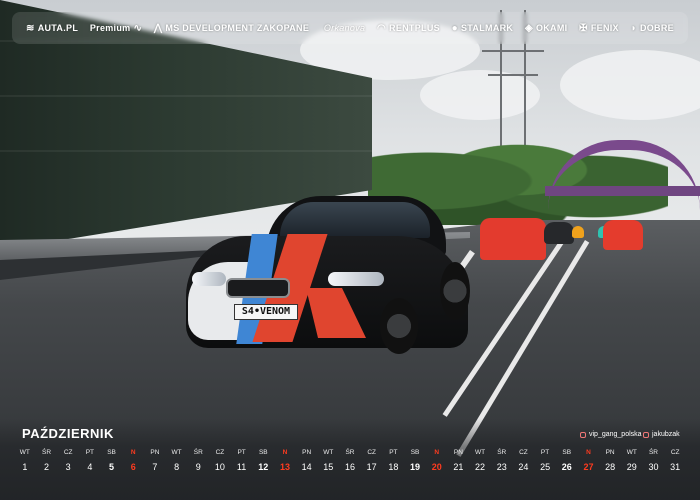  What do you see at coordinates (116, 28) in the screenshot?
I see `sponsor-logo: Premium ∿` at bounding box center [116, 28].